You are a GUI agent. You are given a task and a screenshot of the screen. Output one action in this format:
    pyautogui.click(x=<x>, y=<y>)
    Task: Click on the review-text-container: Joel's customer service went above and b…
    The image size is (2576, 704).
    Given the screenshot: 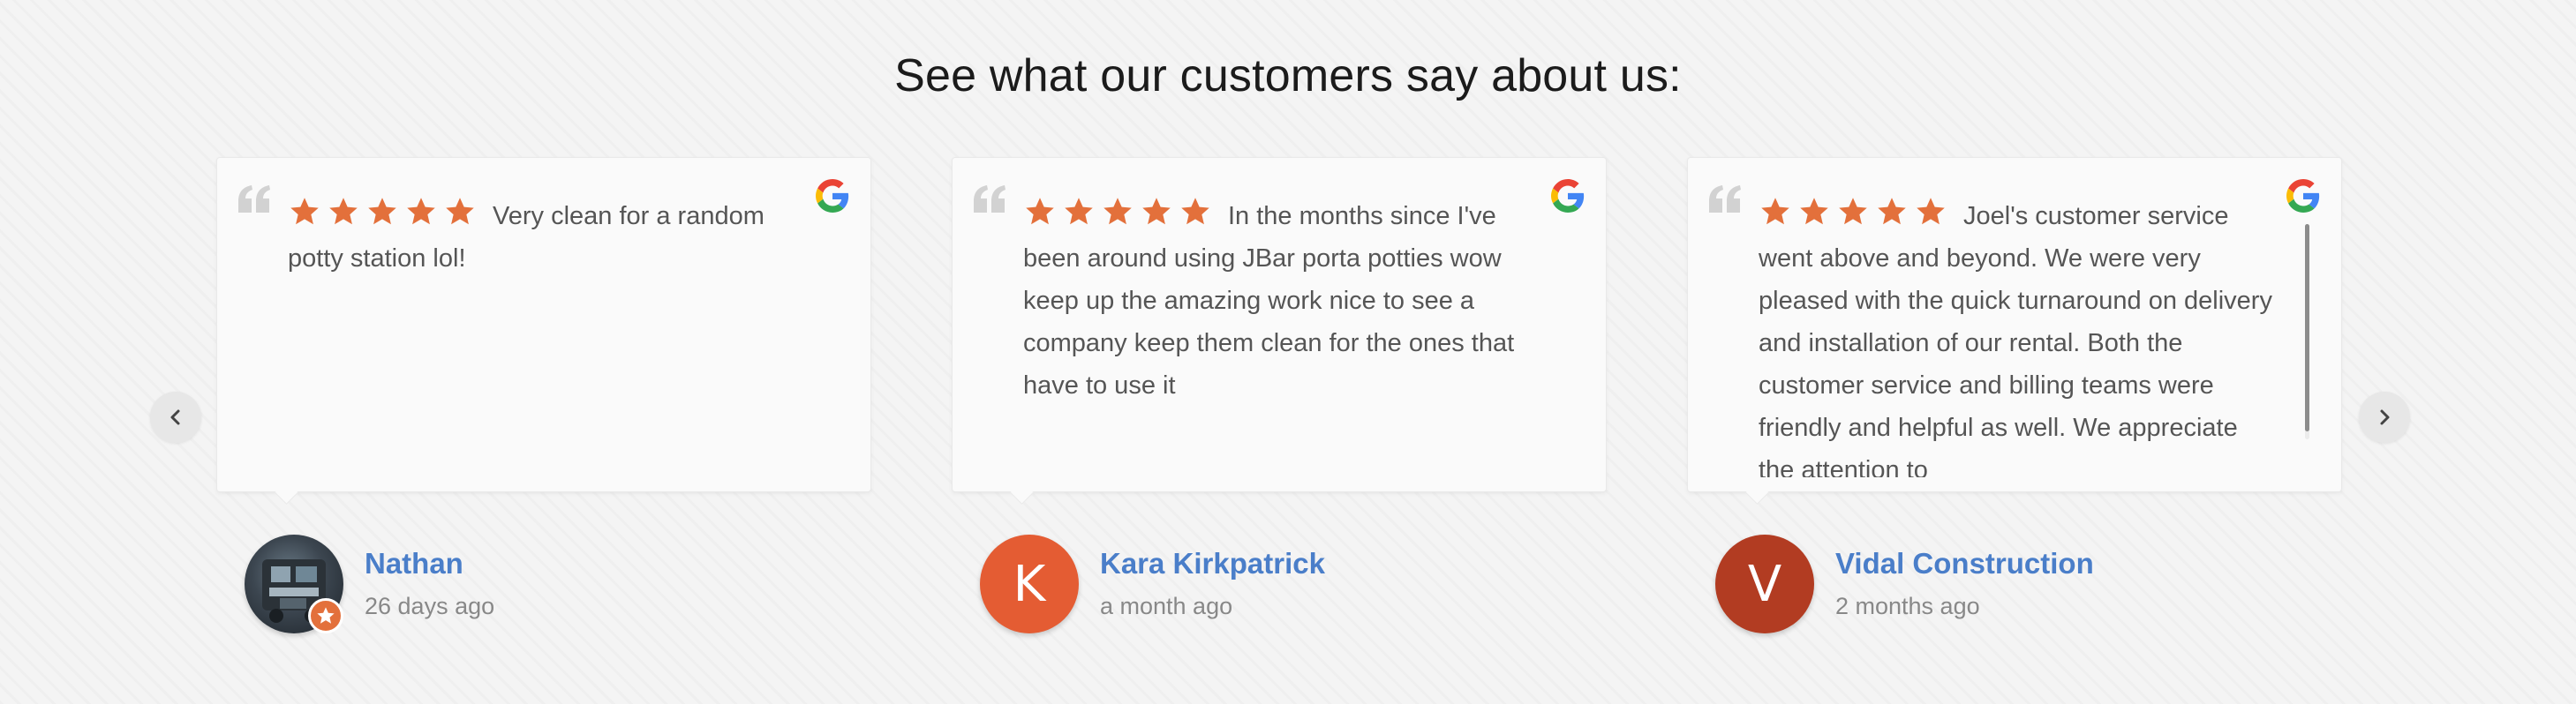 What is the action you would take?
    pyautogui.click(x=2019, y=336)
    